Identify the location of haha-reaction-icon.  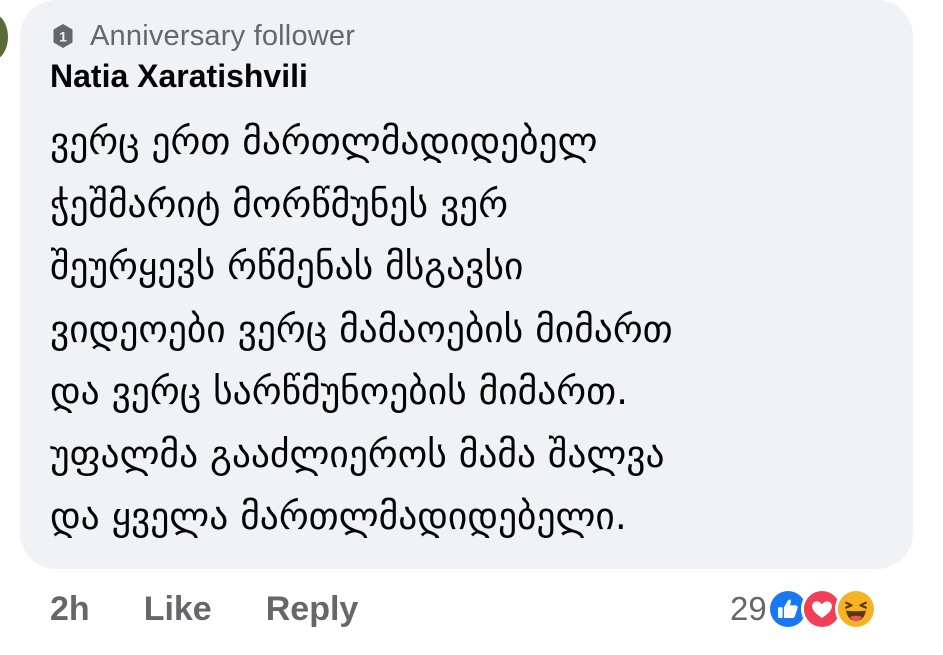
(855, 609).